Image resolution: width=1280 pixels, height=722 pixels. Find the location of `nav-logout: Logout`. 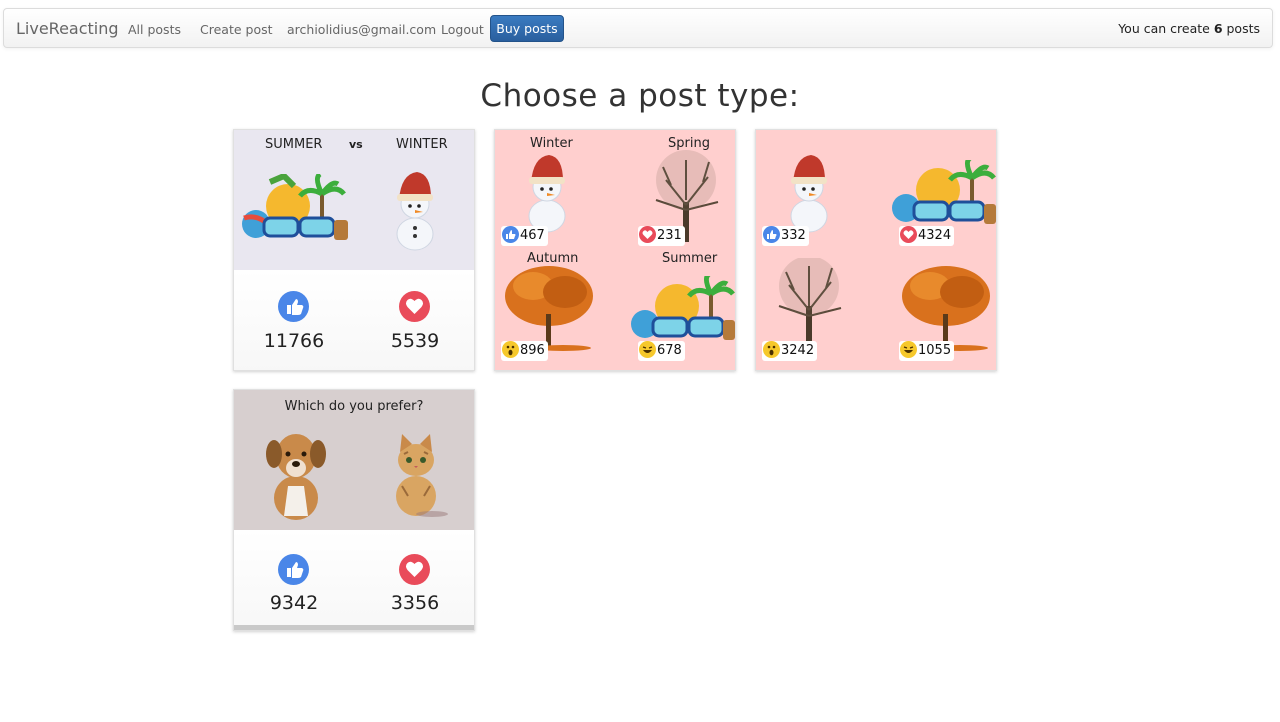

nav-logout: Logout is located at coordinates (462, 29).